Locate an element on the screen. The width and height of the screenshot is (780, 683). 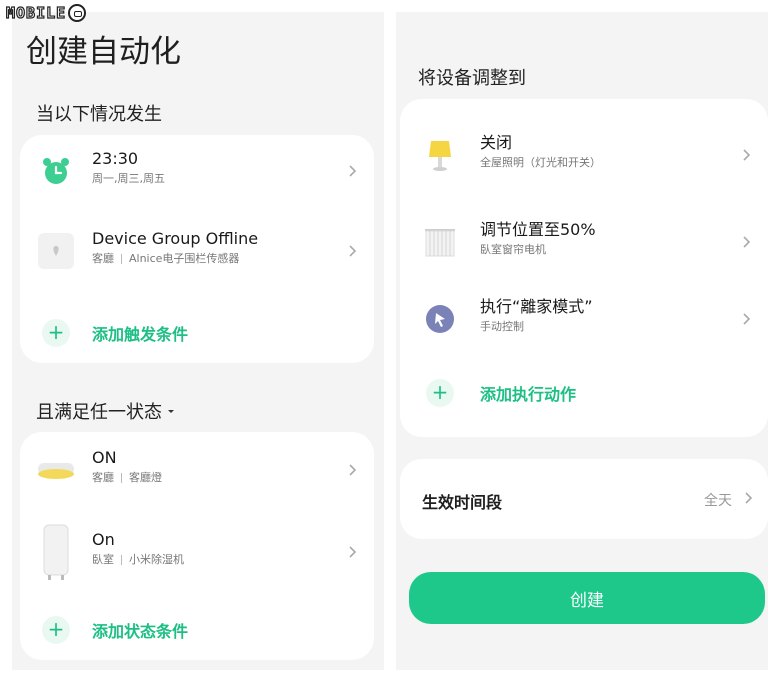
add-action-button: + 添加执行动作 is located at coordinates (584, 393).